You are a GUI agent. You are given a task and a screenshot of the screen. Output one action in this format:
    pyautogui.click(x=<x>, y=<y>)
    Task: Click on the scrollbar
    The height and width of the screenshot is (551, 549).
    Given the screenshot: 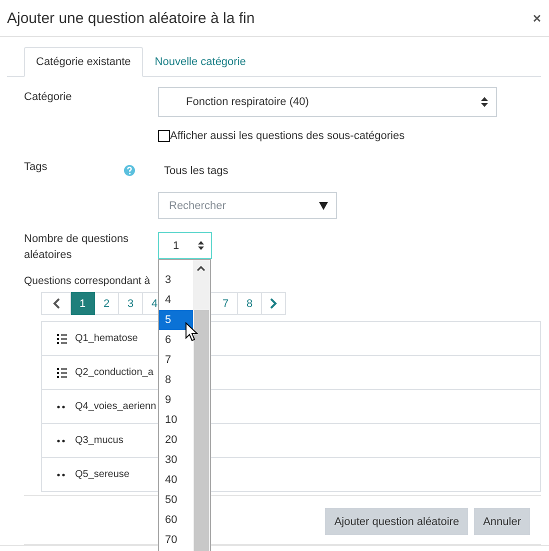 What is the action you would take?
    pyautogui.click(x=201, y=405)
    